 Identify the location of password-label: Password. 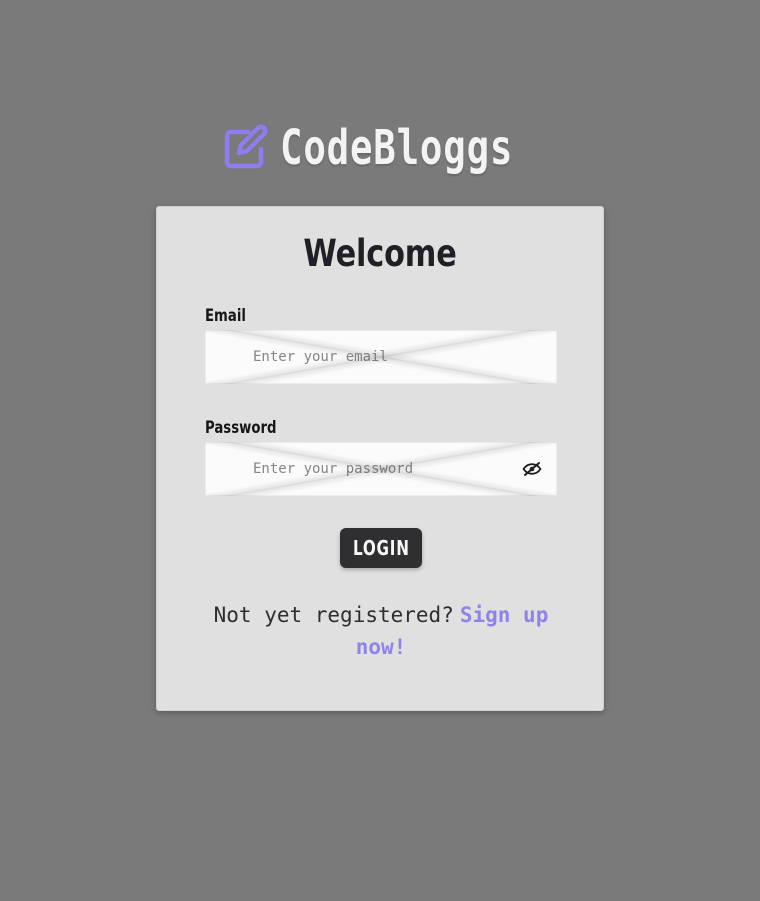
(241, 428).